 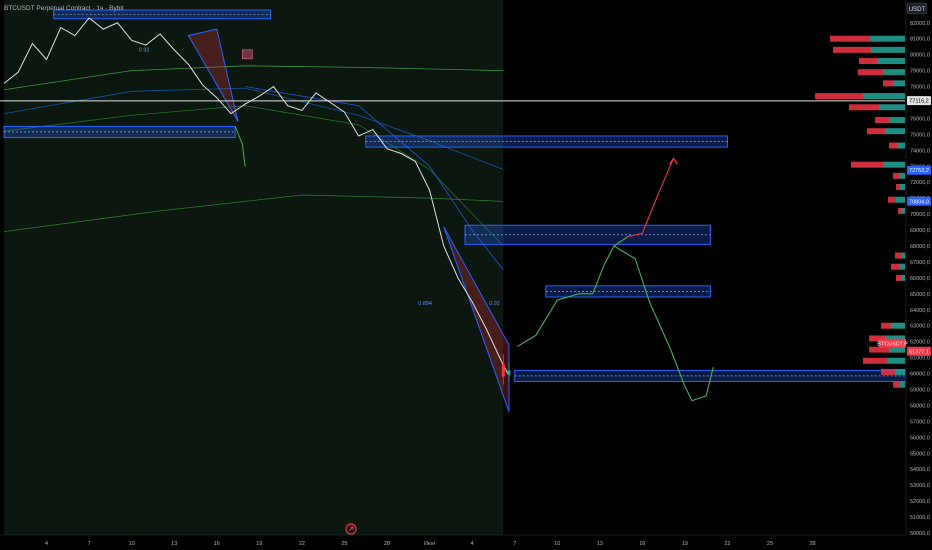 What do you see at coordinates (494, 304) in the screenshot?
I see `fib-label: 0.92` at bounding box center [494, 304].